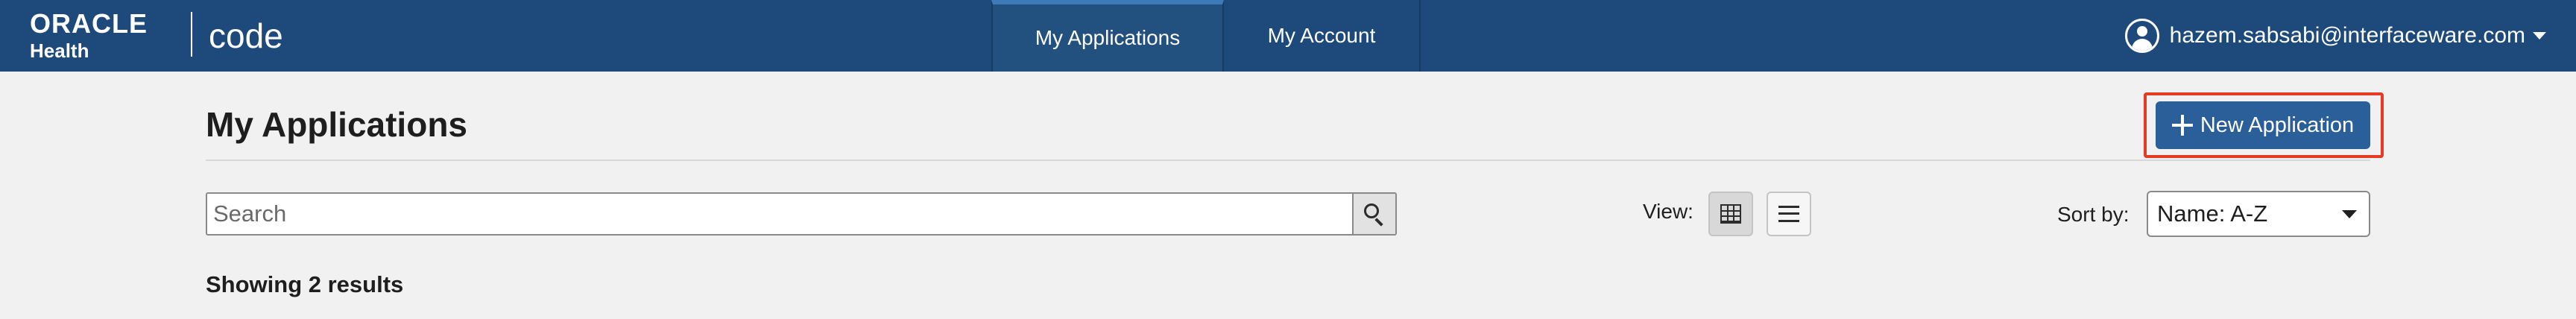  Describe the element at coordinates (2277, 125) in the screenshot. I see `new-application-label: New Application` at that location.